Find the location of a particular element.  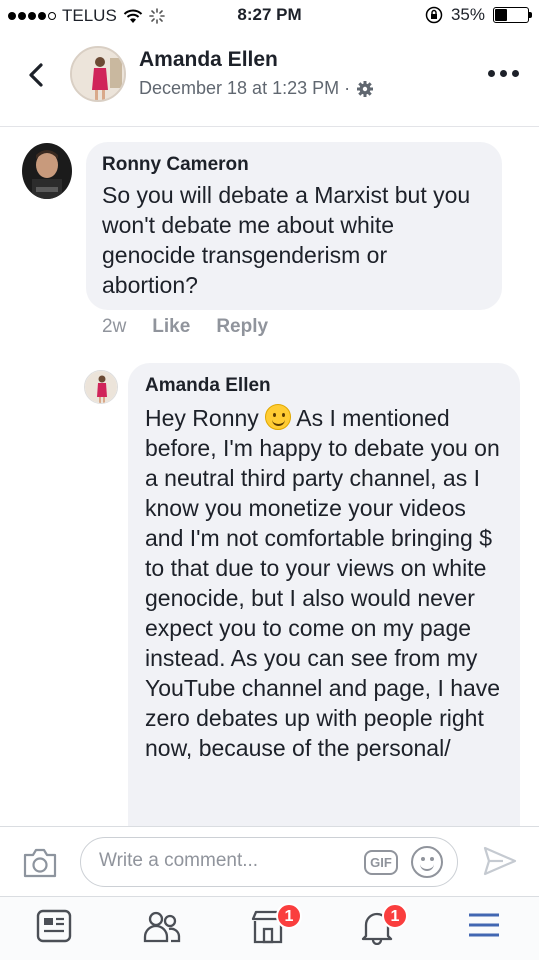

commenter-avatar is located at coordinates (47, 171).